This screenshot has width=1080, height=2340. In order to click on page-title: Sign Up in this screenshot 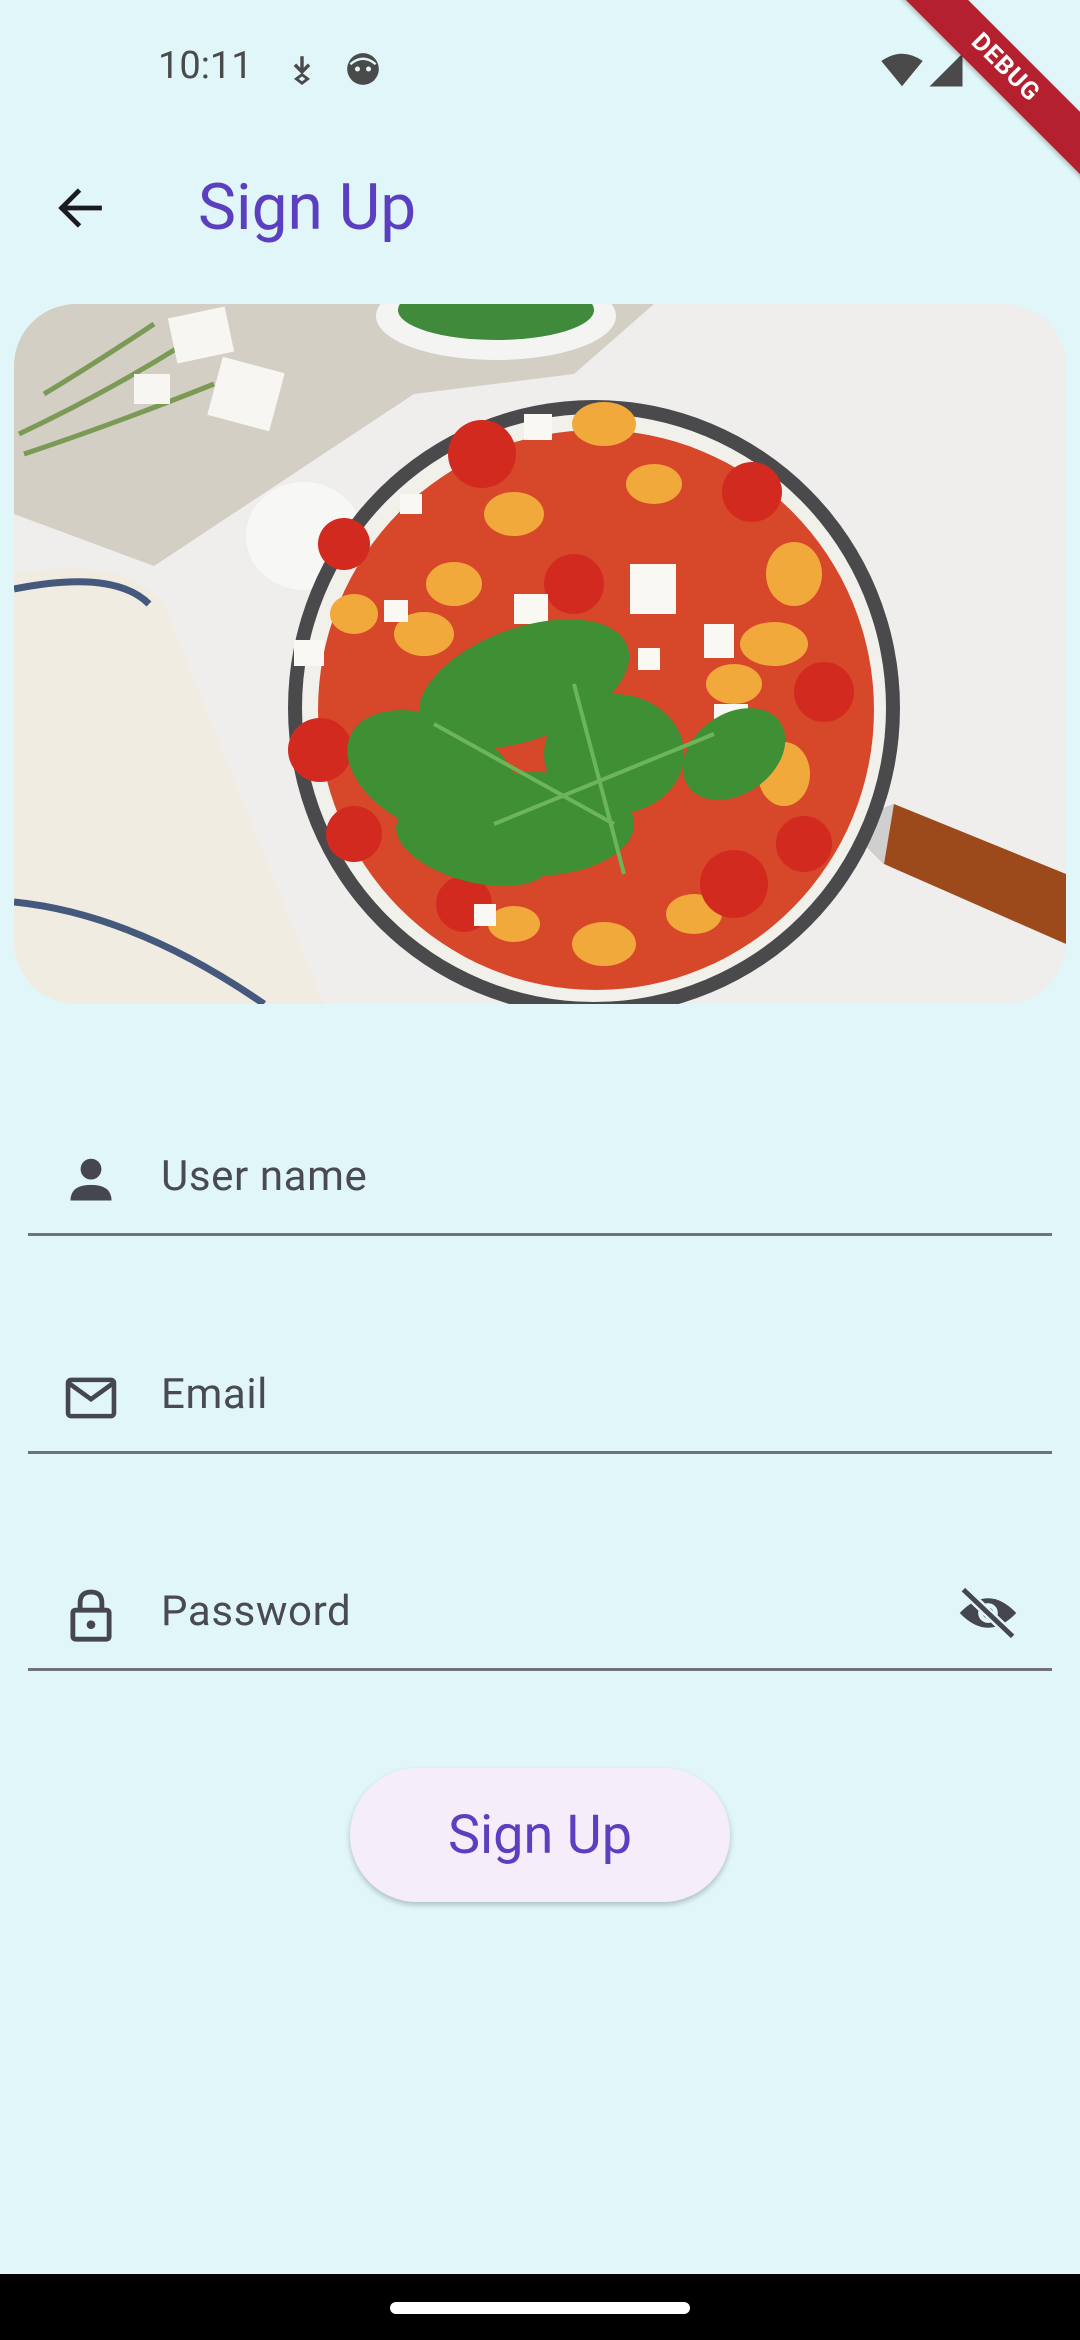, I will do `click(307, 207)`.